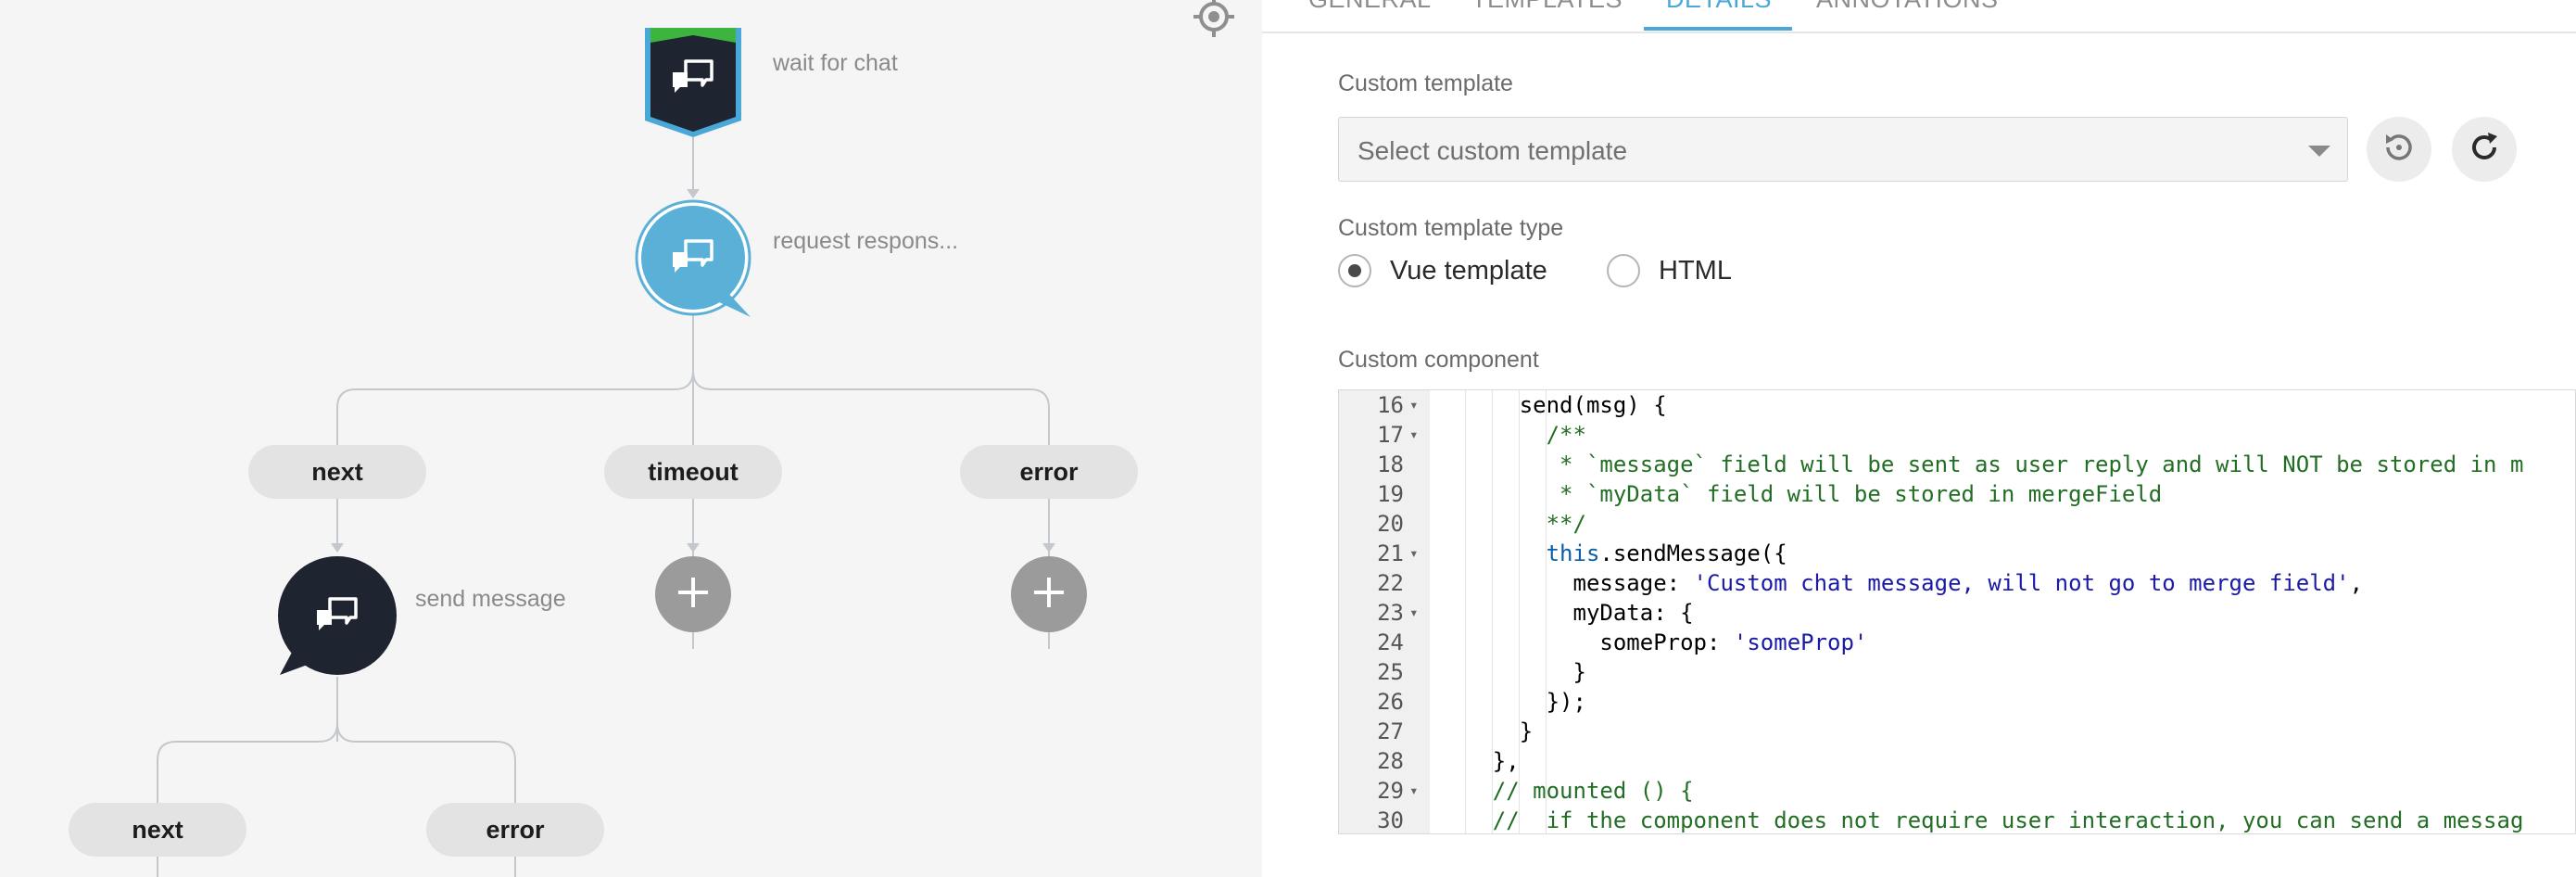  Describe the element at coordinates (1567, 791) in the screenshot. I see `code-text: // mounted () {` at that location.